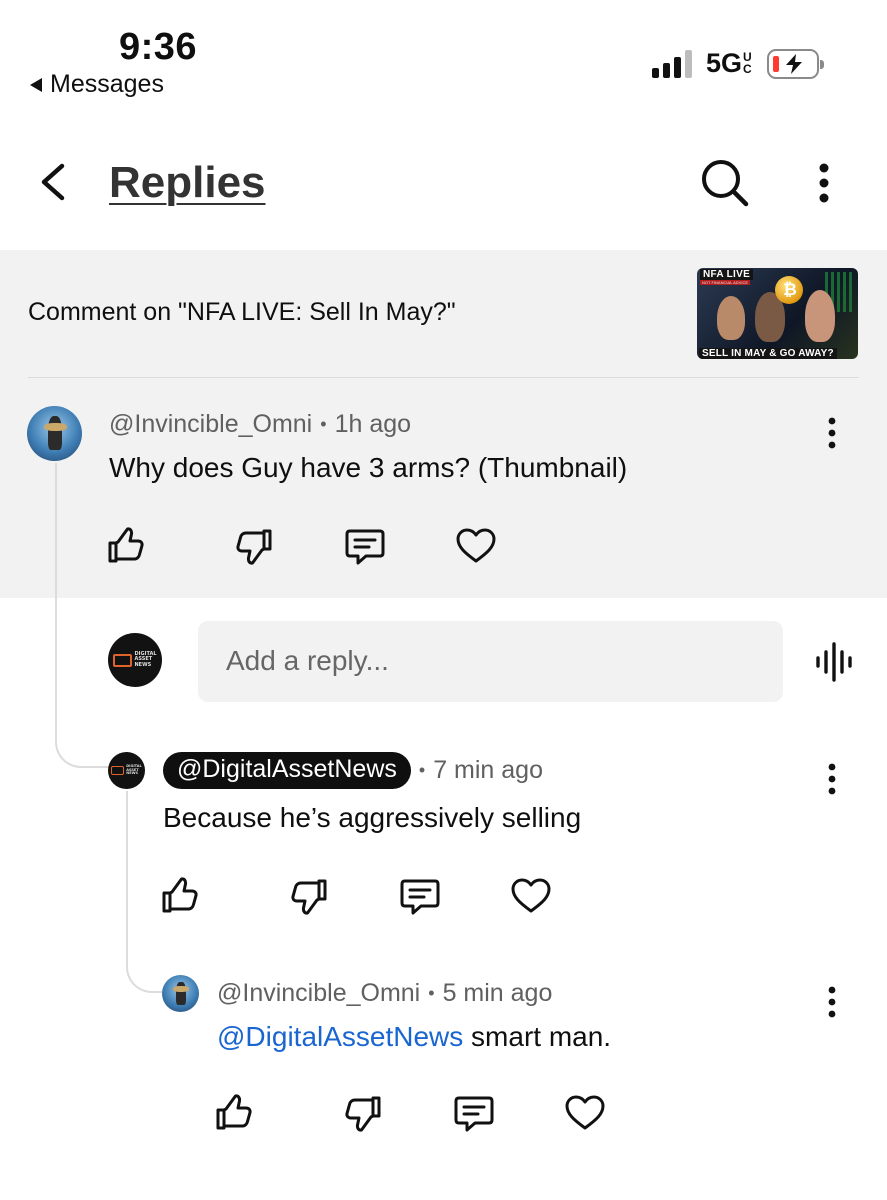 The height and width of the screenshot is (1200, 887). Describe the element at coordinates (340, 1036) in the screenshot. I see `mention-link: @DigitalAssetNews` at that location.